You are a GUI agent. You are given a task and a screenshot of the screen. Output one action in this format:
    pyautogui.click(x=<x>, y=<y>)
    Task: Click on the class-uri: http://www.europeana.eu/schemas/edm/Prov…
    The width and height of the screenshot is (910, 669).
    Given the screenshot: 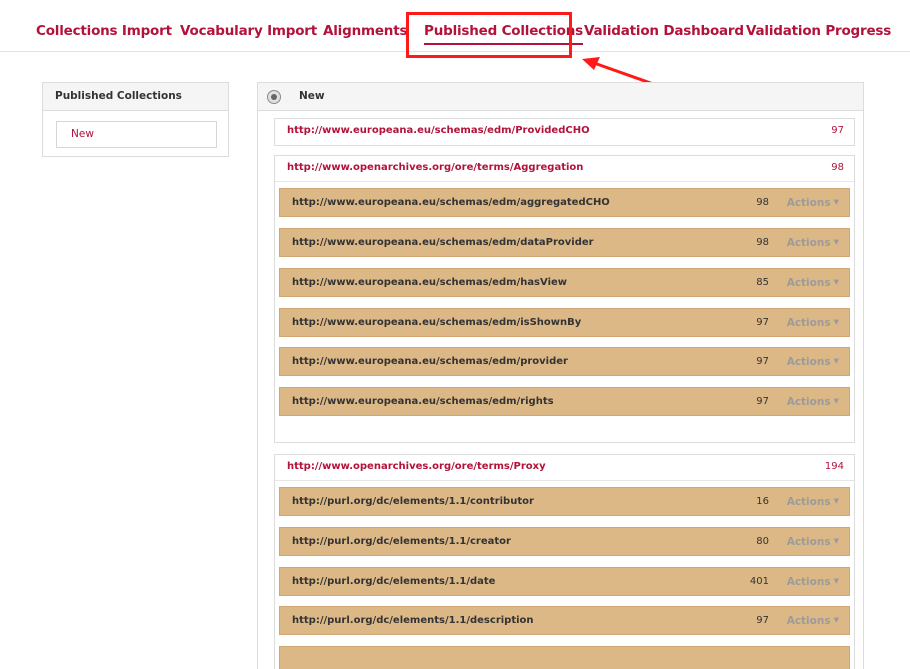 What is the action you would take?
    pyautogui.click(x=438, y=130)
    